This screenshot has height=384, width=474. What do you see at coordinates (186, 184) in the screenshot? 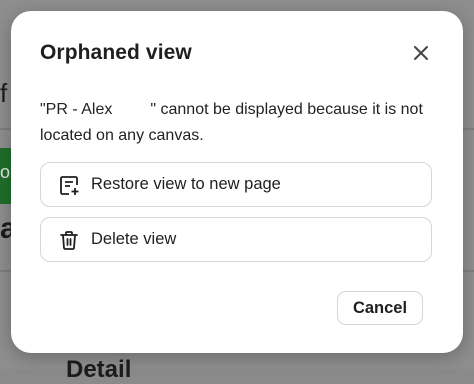
I see `restore-view-label: Restore view to new page` at bounding box center [186, 184].